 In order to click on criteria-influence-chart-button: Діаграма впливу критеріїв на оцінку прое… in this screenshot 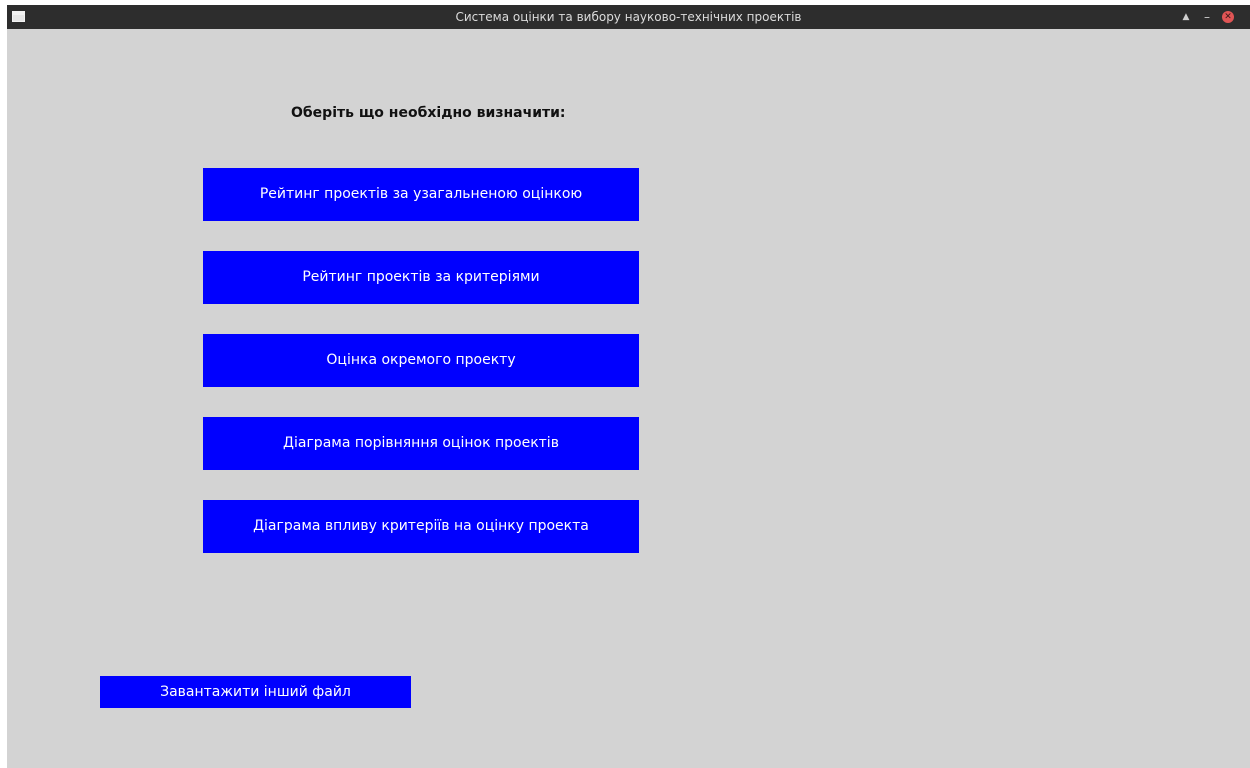, I will do `click(421, 526)`.